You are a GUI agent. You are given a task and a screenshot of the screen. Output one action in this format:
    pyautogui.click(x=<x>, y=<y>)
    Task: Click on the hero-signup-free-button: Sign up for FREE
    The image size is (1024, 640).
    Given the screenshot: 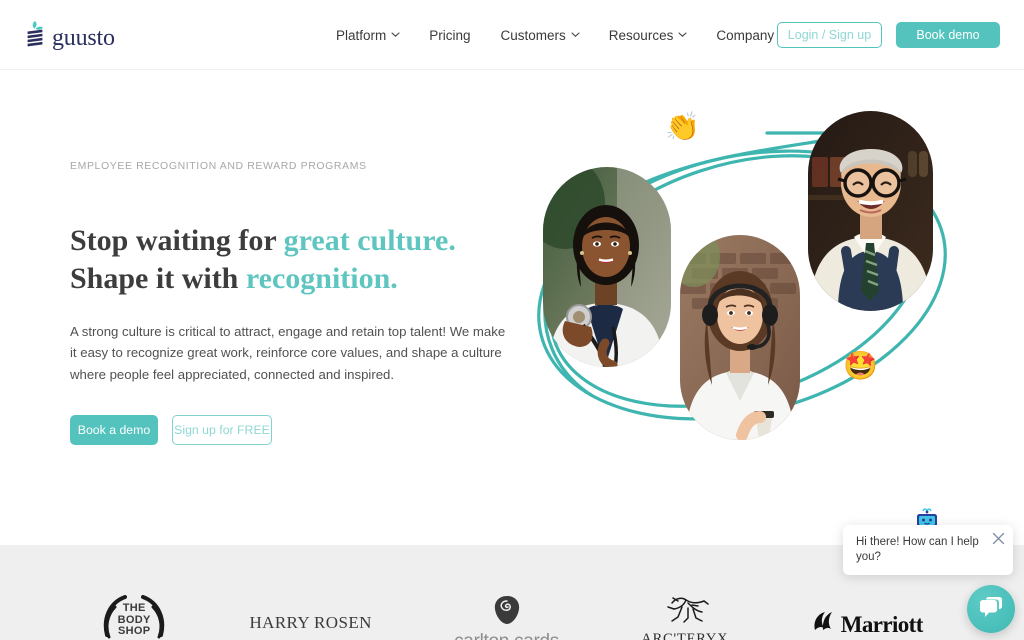 What is the action you would take?
    pyautogui.click(x=222, y=430)
    